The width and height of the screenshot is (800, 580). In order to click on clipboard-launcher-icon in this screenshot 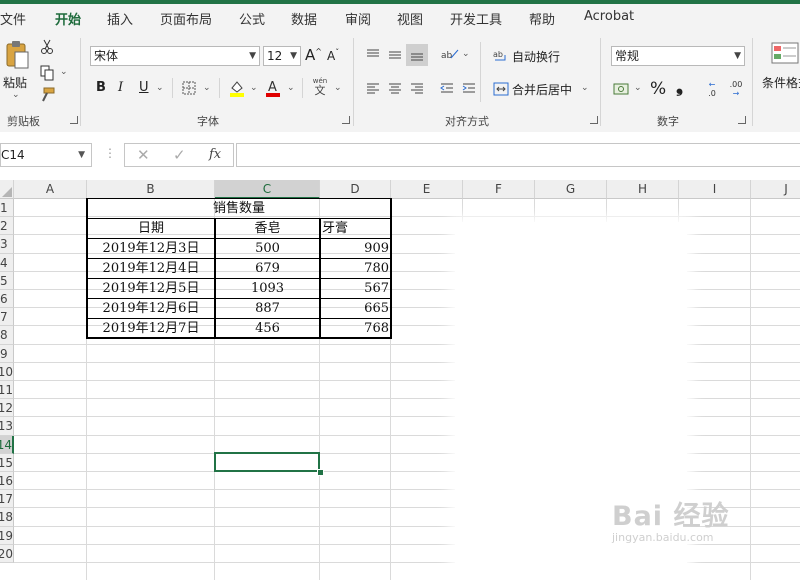, I will do `click(74, 120)`.